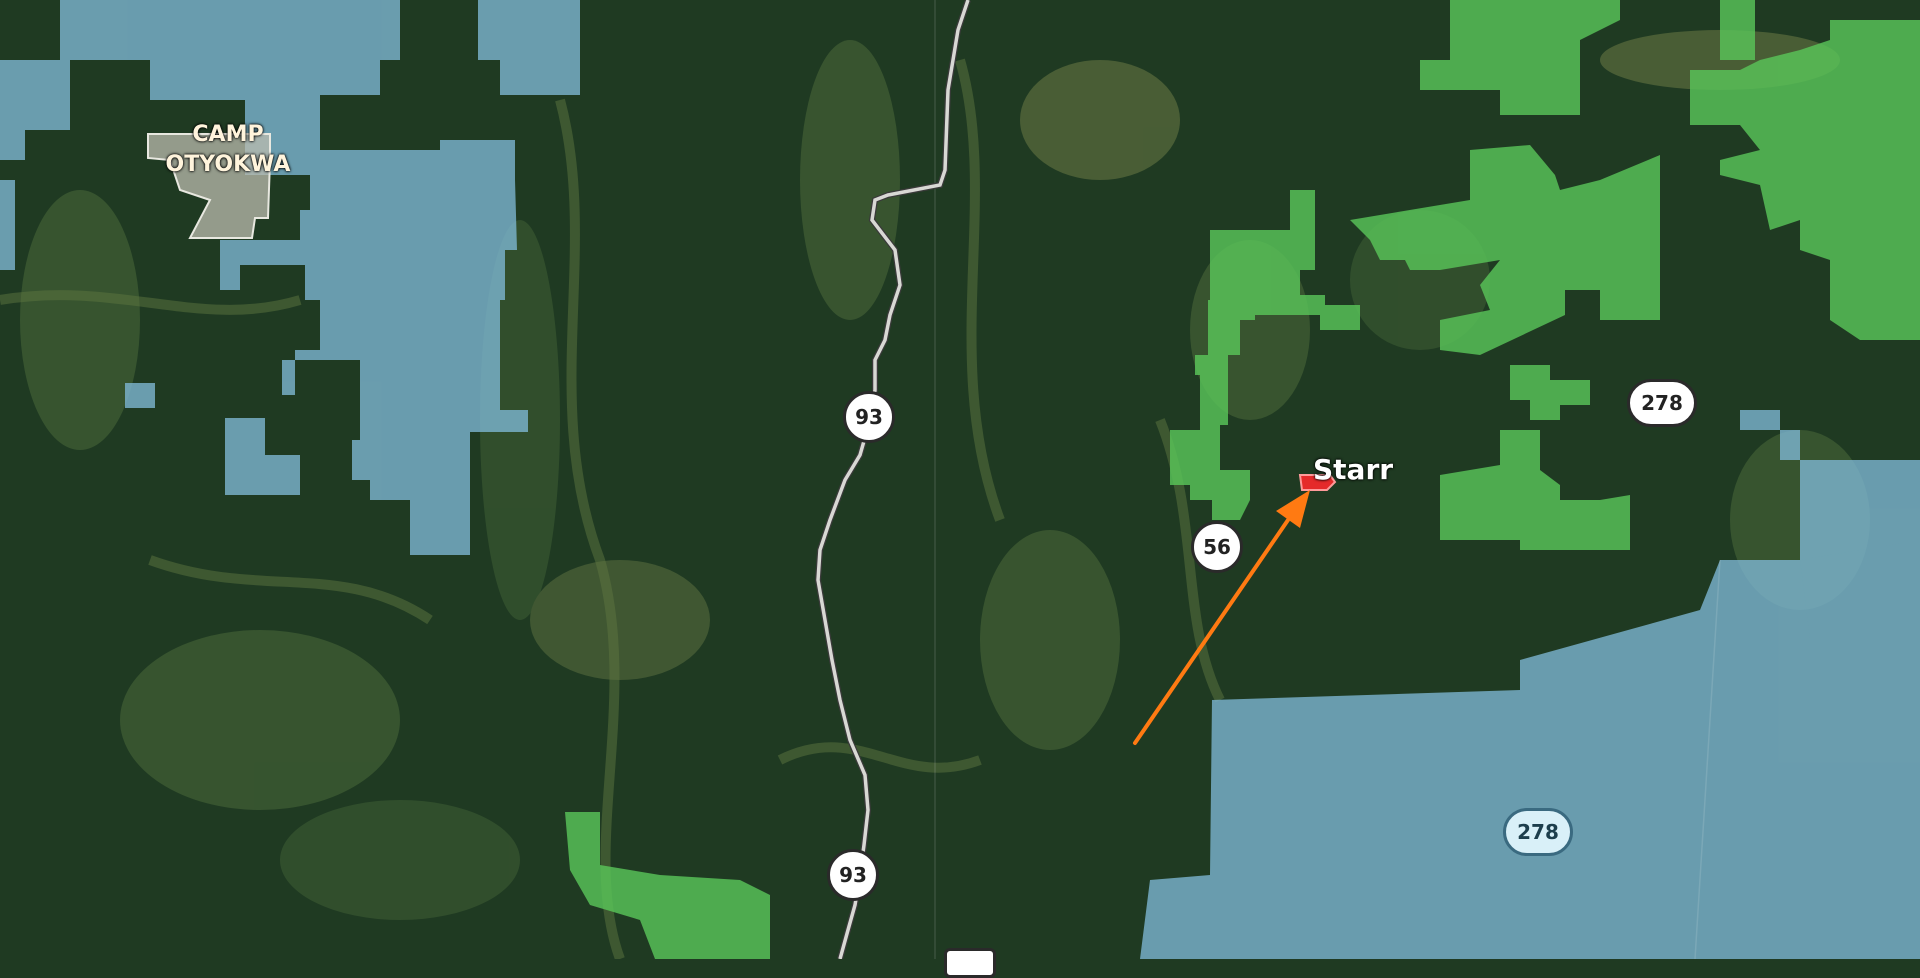  Describe the element at coordinates (1538, 832) in the screenshot. I see `route-shield-278-south: 278` at that location.